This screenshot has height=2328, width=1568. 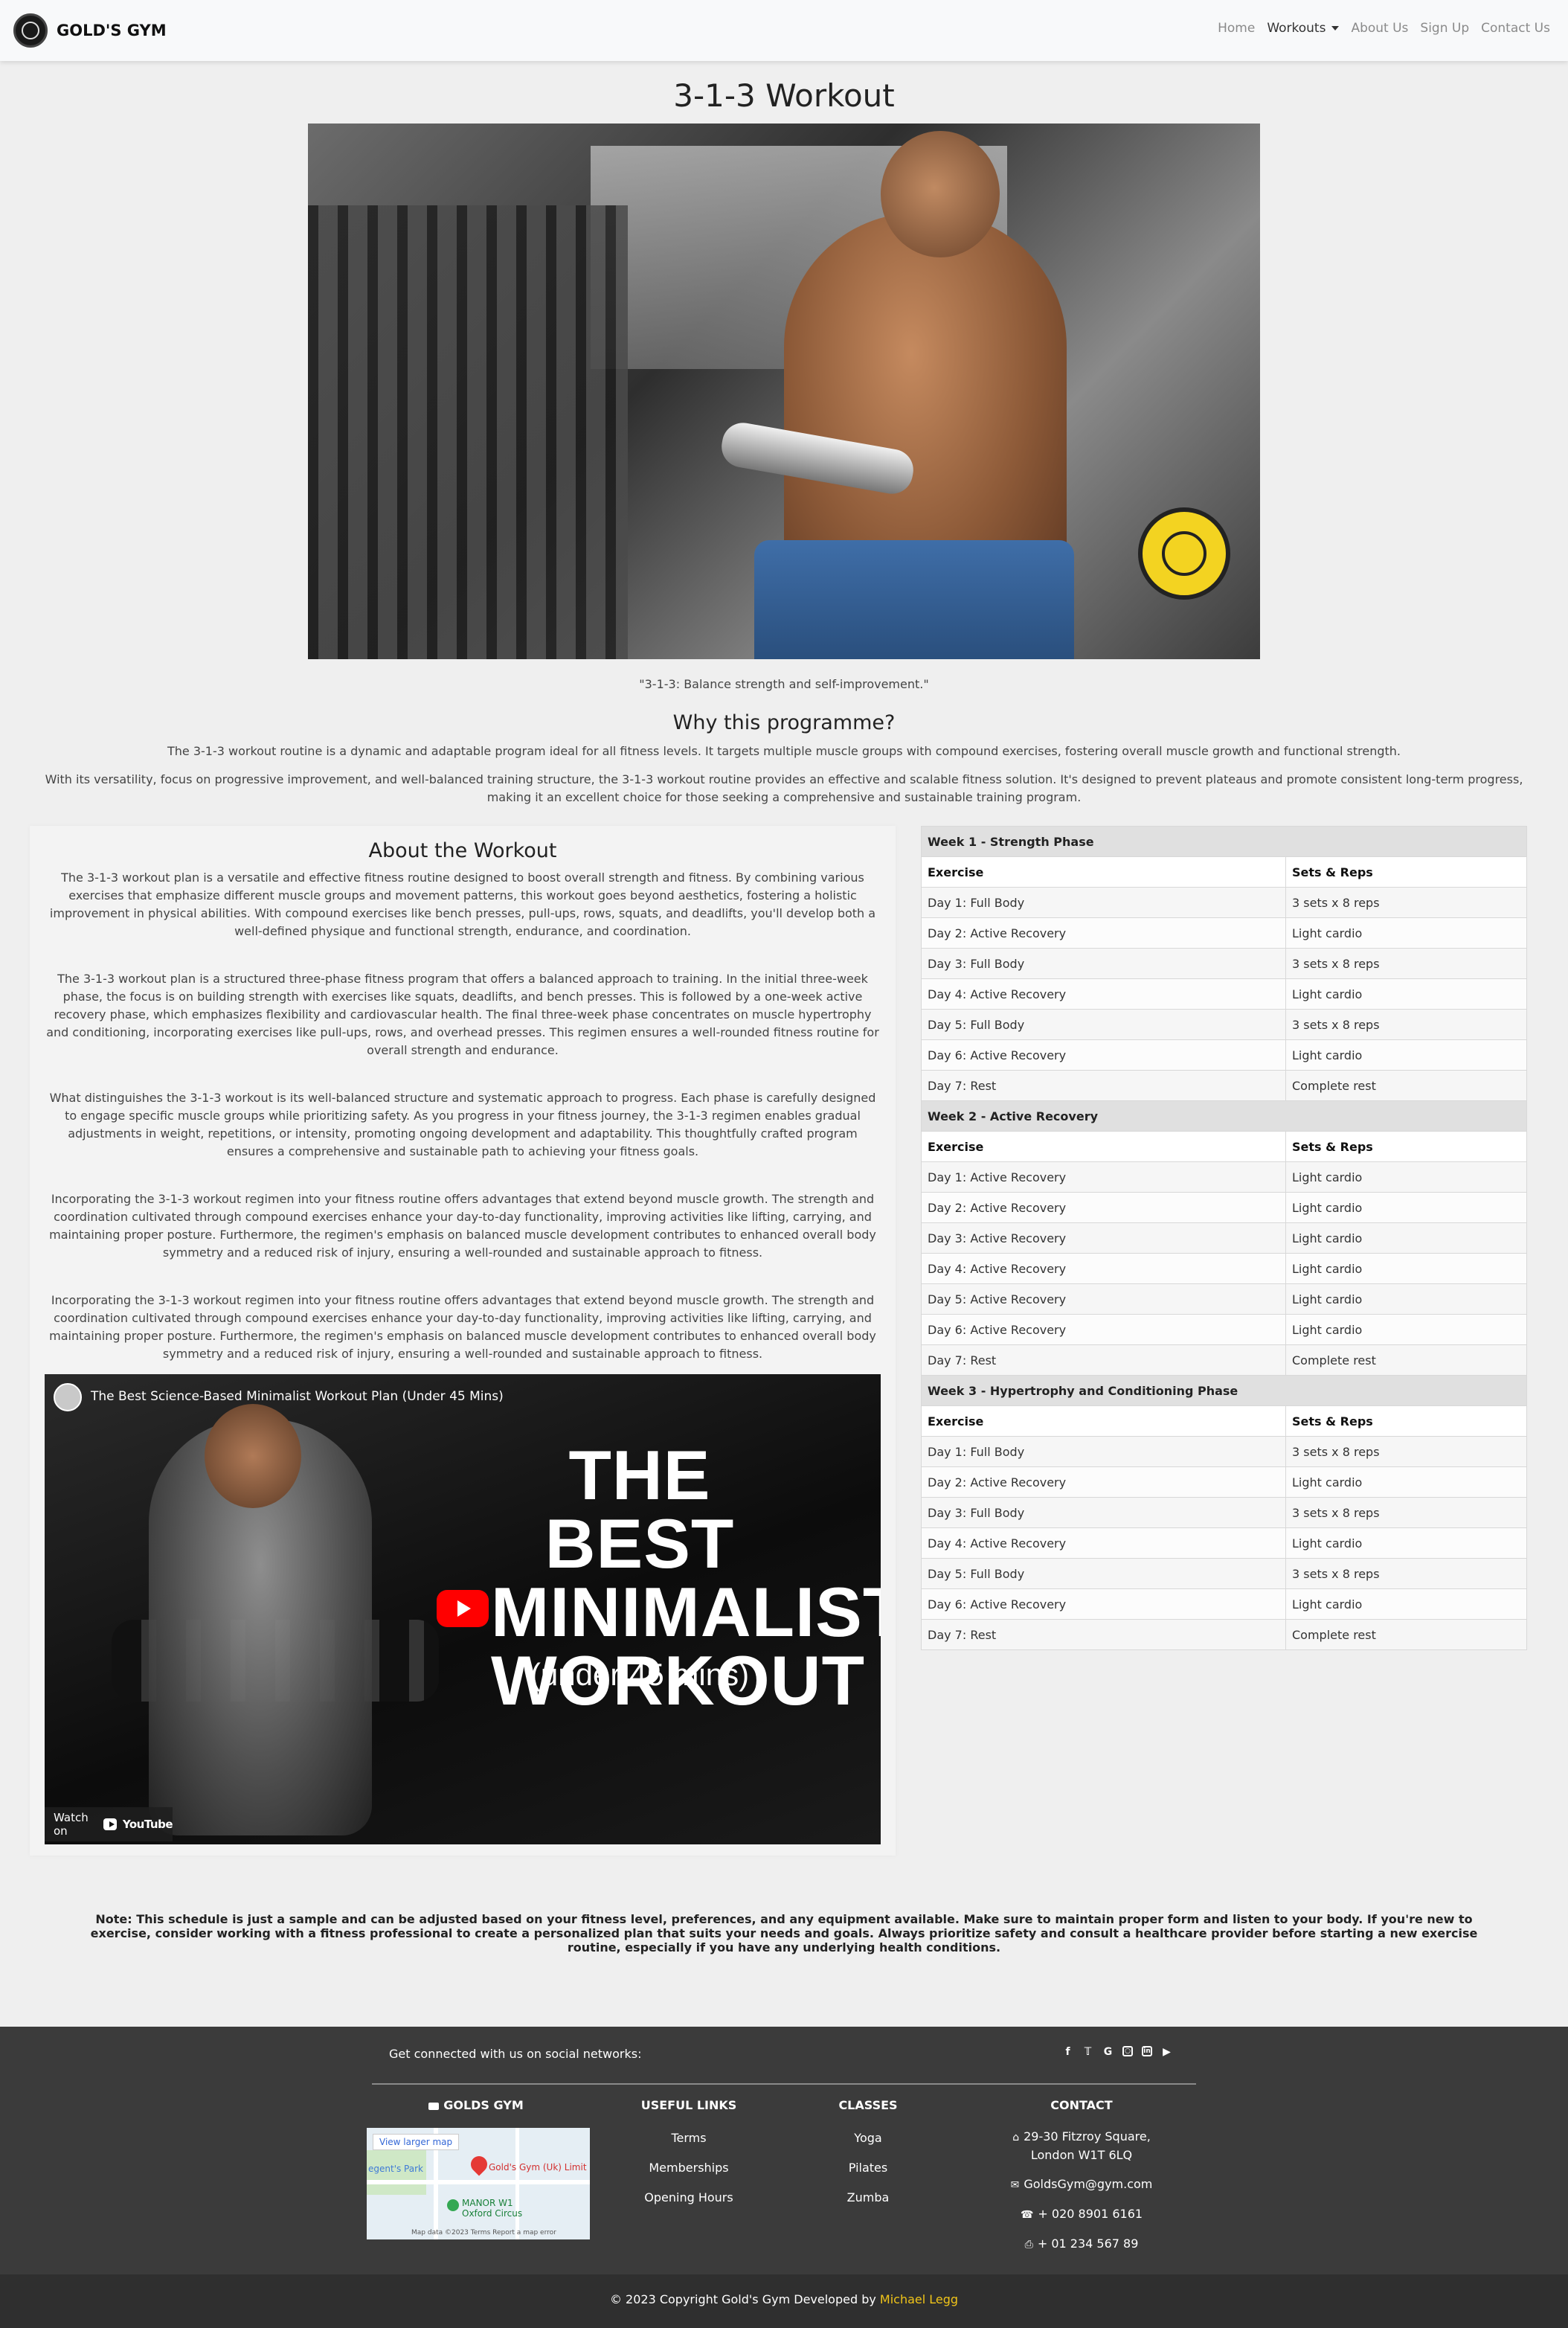 I want to click on twitter-icon: 𝕋, so click(x=1087, y=2052).